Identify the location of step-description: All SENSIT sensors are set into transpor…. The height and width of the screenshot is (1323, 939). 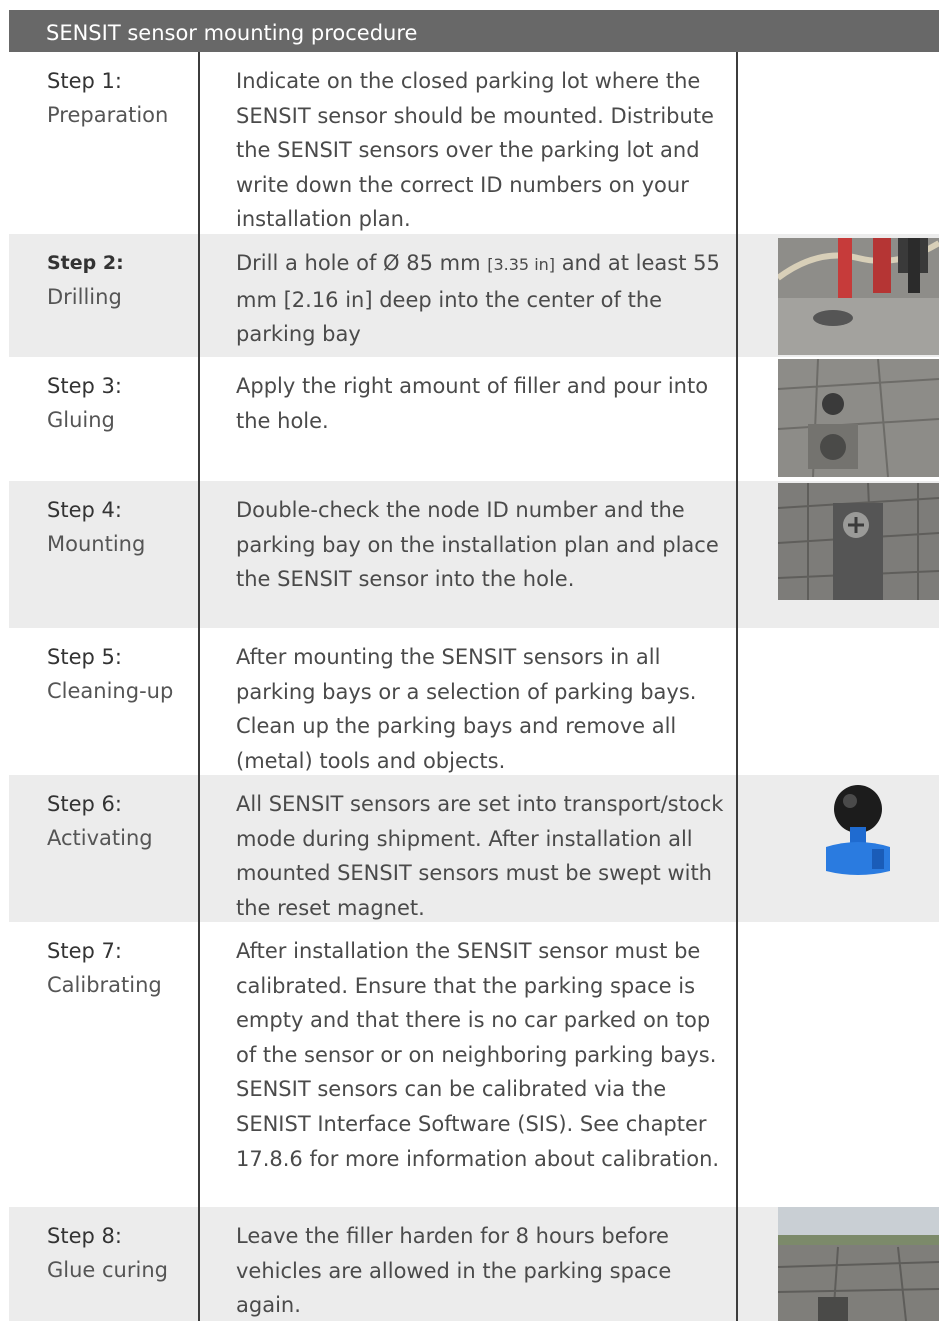
(480, 856).